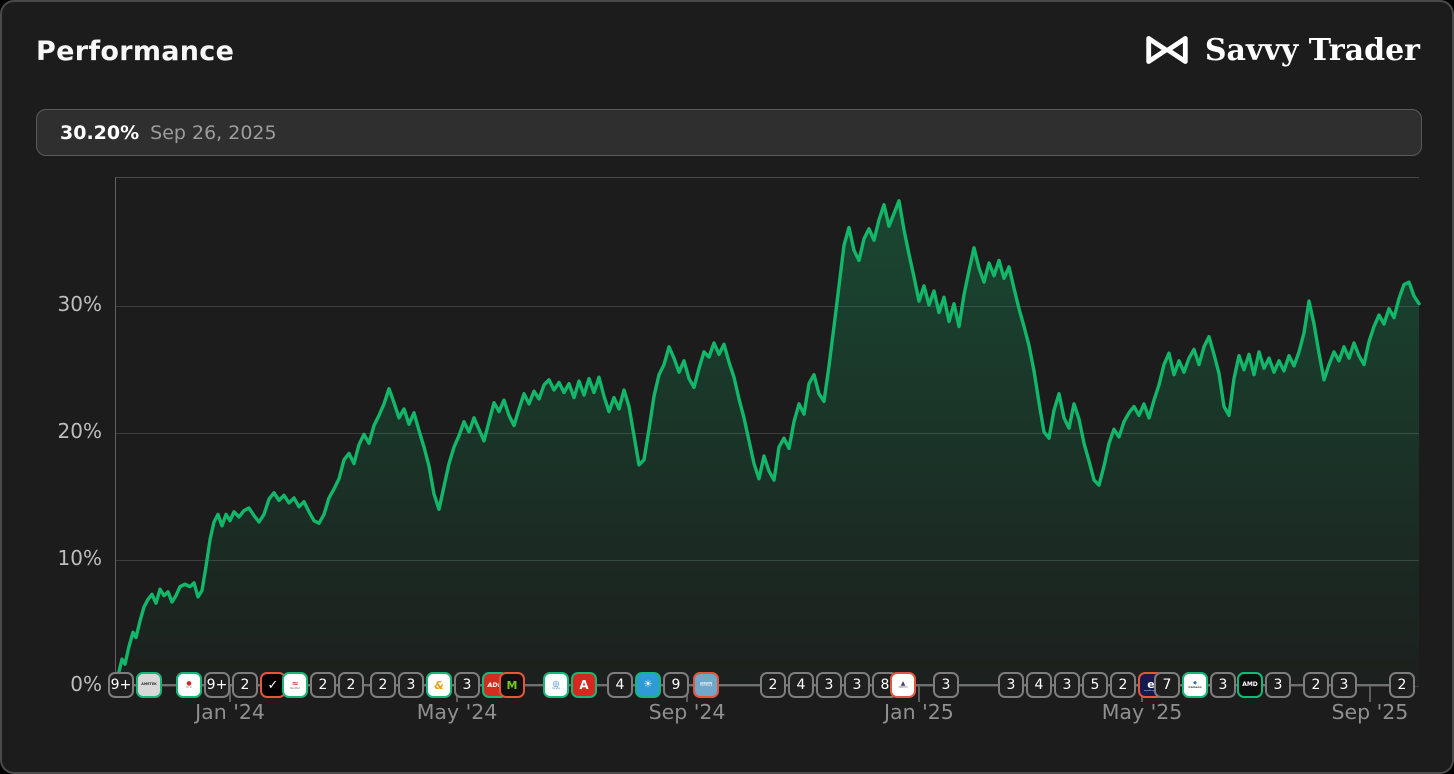  I want to click on logo-glyph: A, so click(584, 685).